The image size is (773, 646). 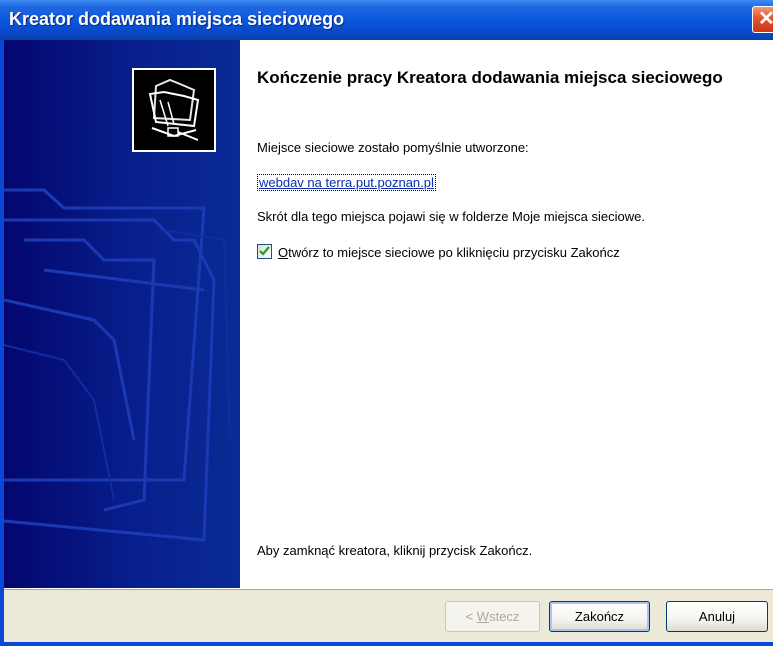 I want to click on title-bar: Kreator dodawania miejsca sieciowego ✕, so click(x=386, y=20).